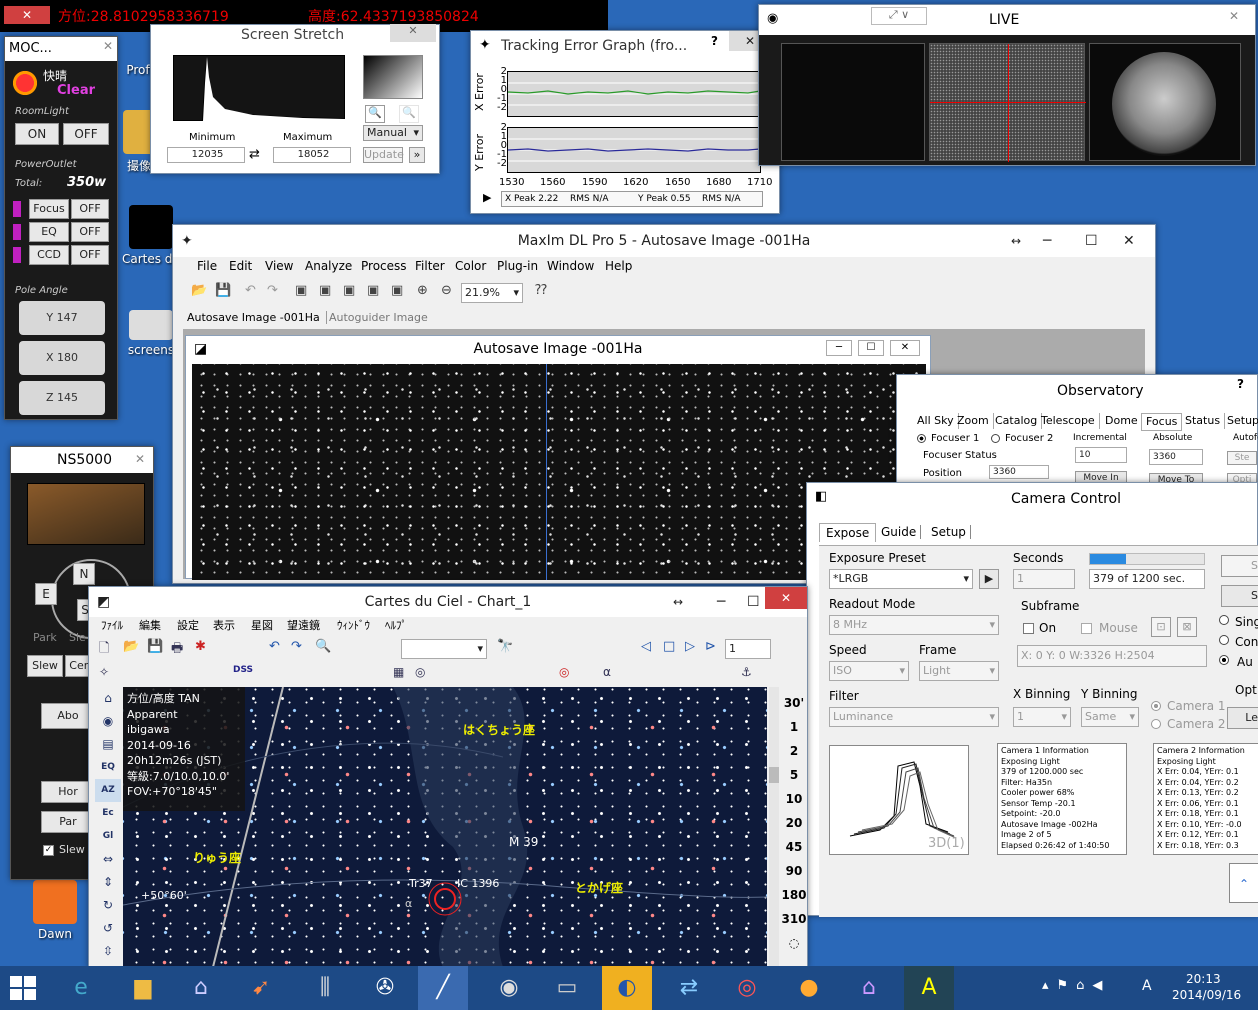 Image resolution: width=1258 pixels, height=1010 pixels. What do you see at coordinates (669, 646) in the screenshot?
I see `cdc-stop-icon: □` at bounding box center [669, 646].